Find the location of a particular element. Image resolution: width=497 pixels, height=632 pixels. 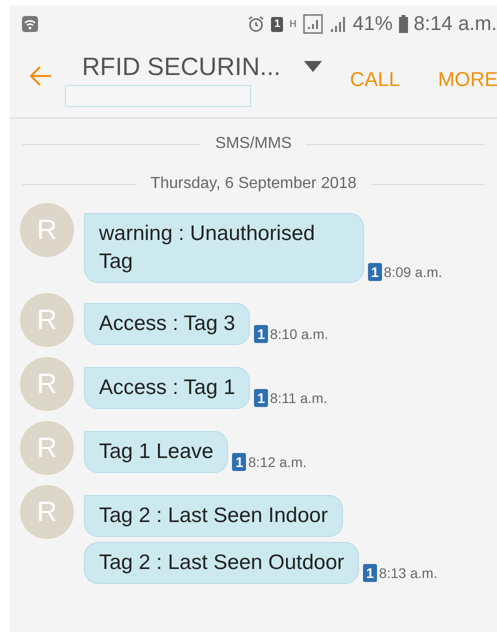

header-action-button: MORE is located at coordinates (467, 80).